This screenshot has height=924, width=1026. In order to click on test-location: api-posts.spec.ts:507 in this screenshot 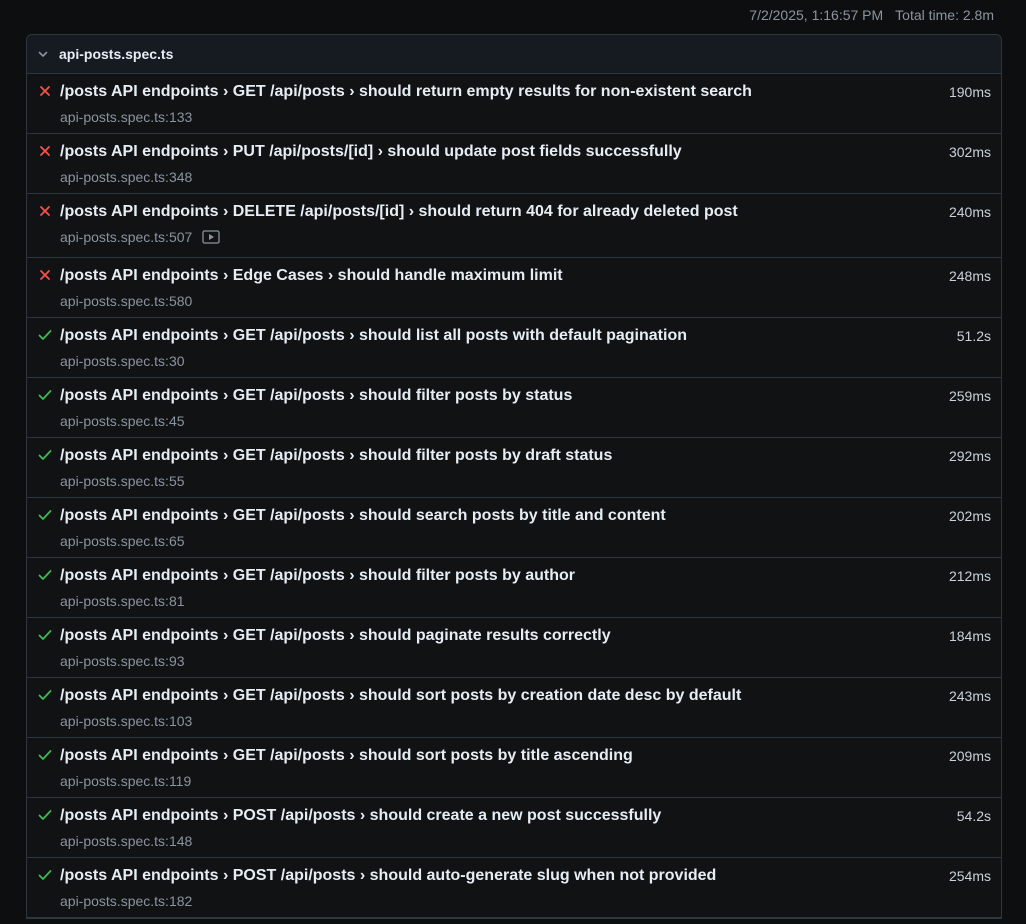, I will do `click(126, 237)`.